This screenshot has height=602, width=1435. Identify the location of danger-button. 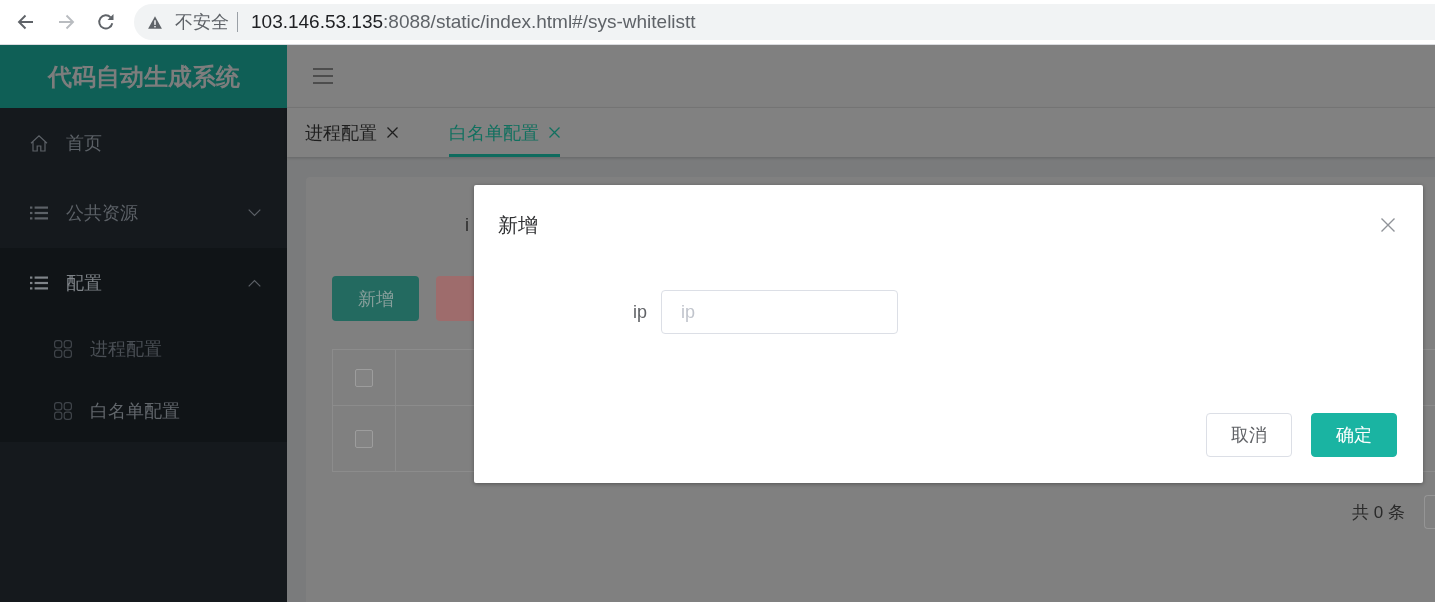
(455, 298).